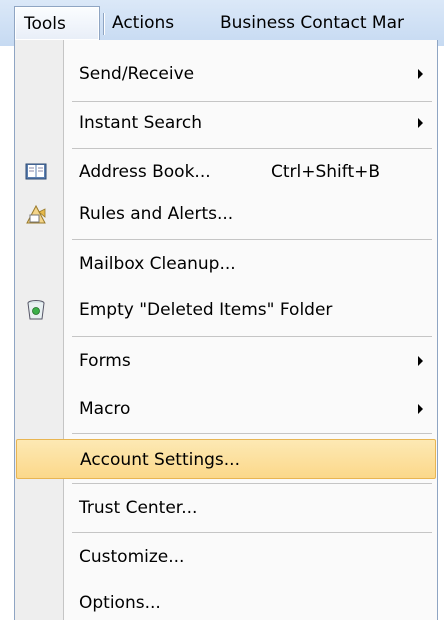 The height and width of the screenshot is (623, 444). I want to click on macro-label: Macro, so click(105, 409).